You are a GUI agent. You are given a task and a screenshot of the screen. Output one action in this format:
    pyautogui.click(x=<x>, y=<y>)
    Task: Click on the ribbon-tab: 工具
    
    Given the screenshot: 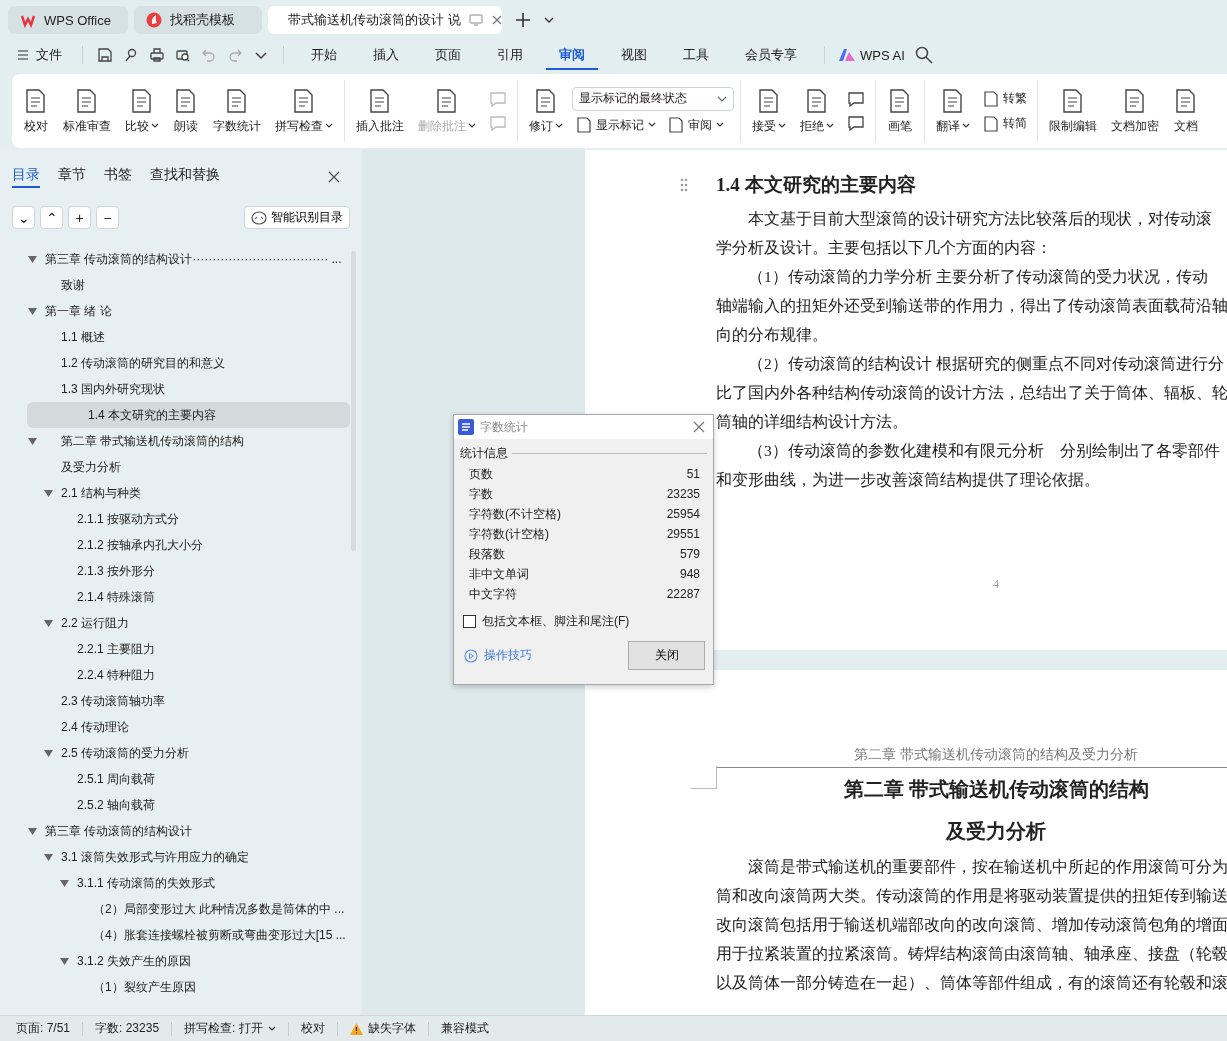 What is the action you would take?
    pyautogui.click(x=696, y=55)
    